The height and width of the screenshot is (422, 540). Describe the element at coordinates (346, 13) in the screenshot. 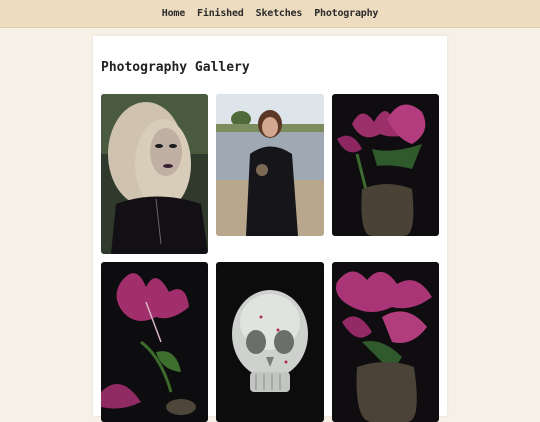

I see `nav-link-photography: Photography` at that location.